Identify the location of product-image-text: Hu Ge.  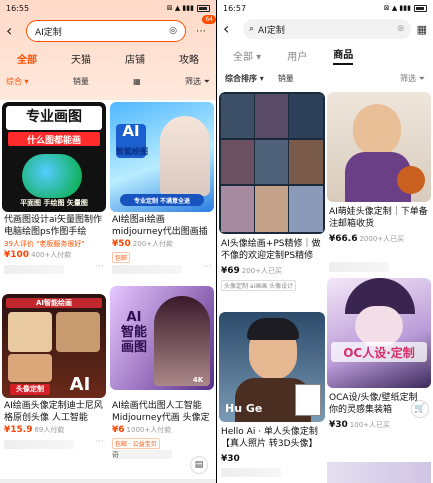
(244, 408).